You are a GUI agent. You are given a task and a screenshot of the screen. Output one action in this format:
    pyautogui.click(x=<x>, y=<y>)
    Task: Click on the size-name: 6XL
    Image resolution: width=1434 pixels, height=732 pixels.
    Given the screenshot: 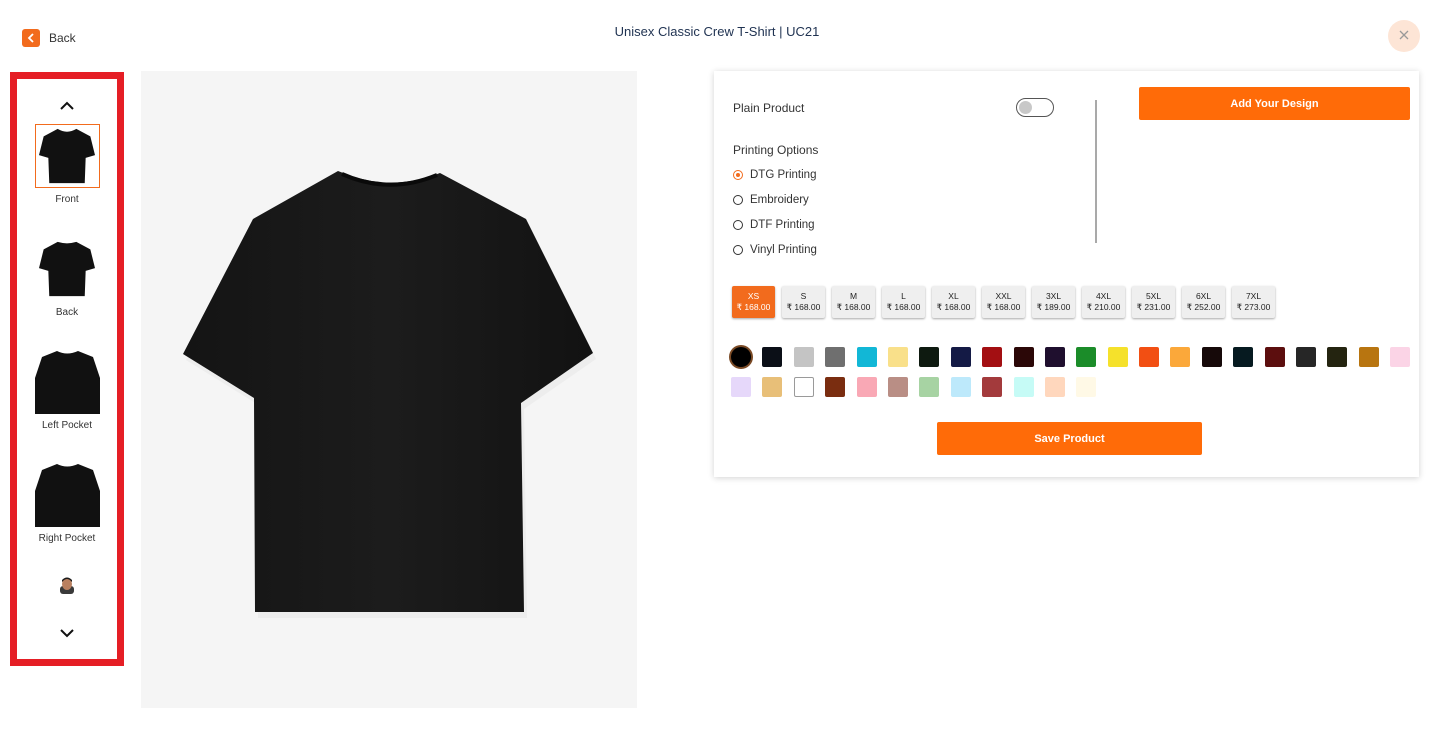 What is the action you would take?
    pyautogui.click(x=1203, y=296)
    